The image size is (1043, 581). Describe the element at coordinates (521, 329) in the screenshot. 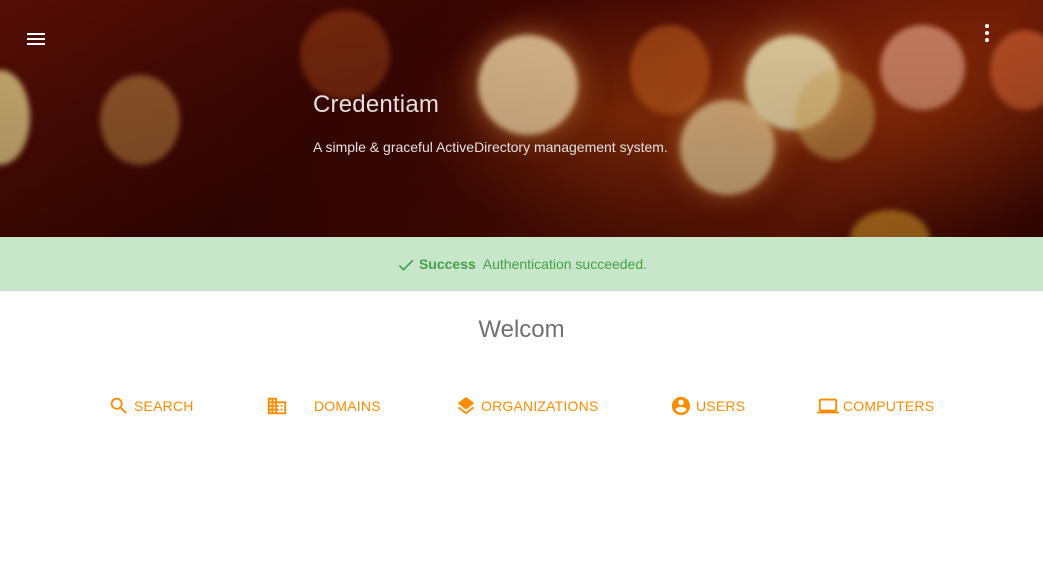

I see `welcome-heading: Welcom` at that location.